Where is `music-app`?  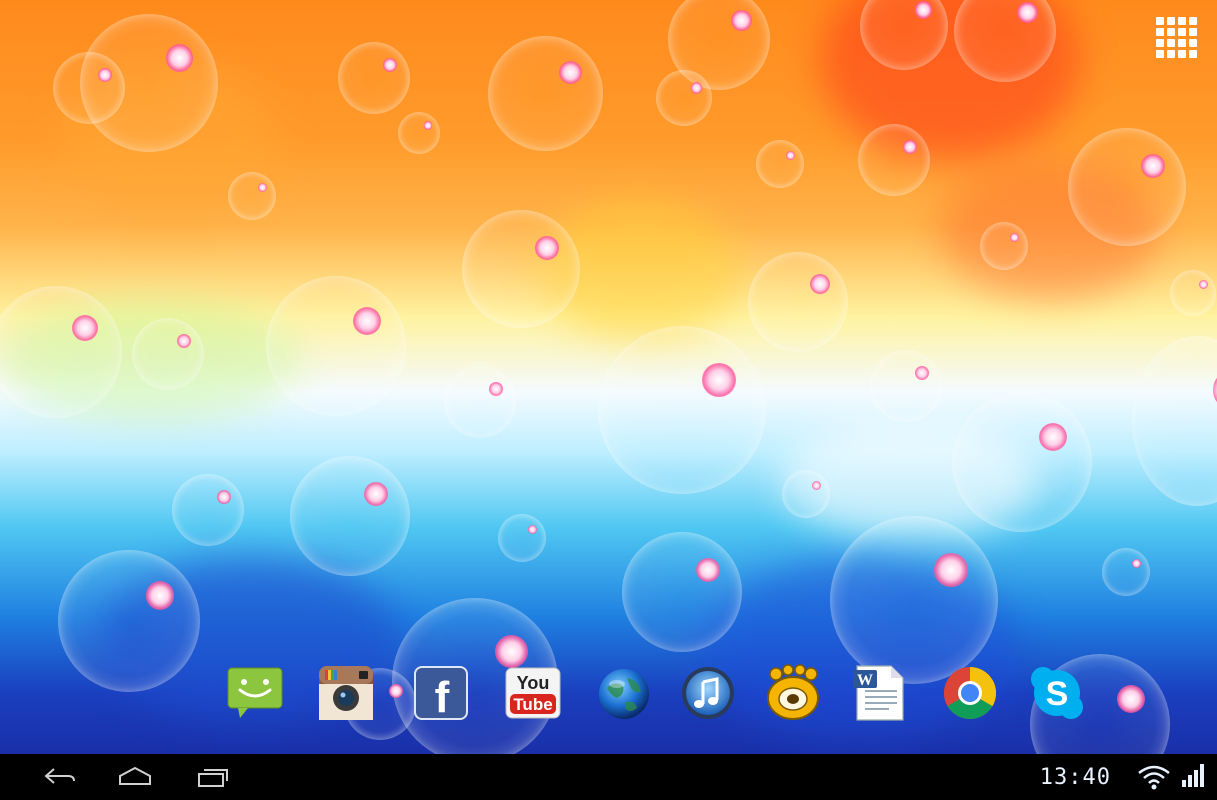 music-app is located at coordinates (708, 693).